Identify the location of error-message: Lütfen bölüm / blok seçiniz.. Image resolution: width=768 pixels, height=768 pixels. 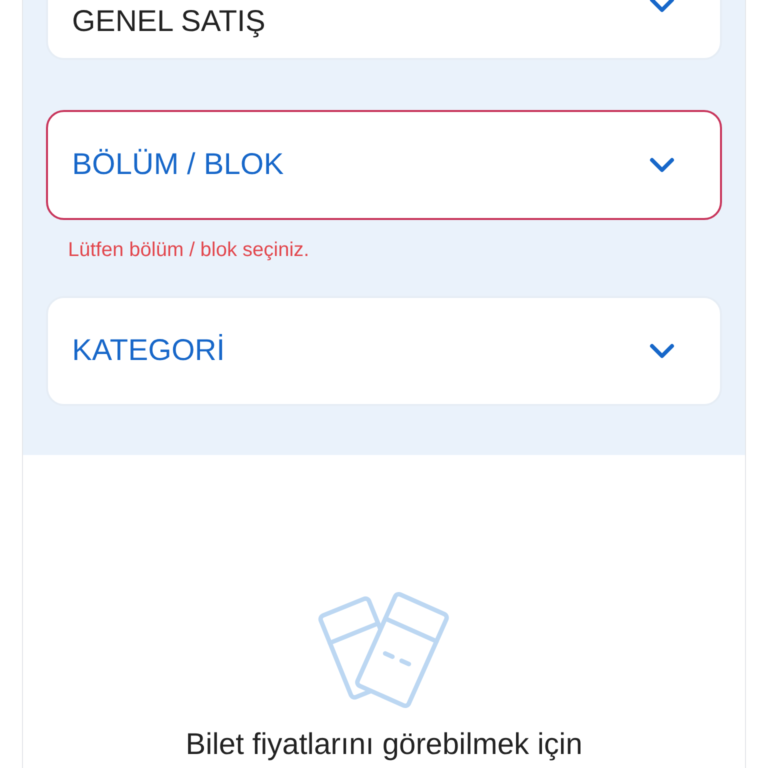
(189, 250).